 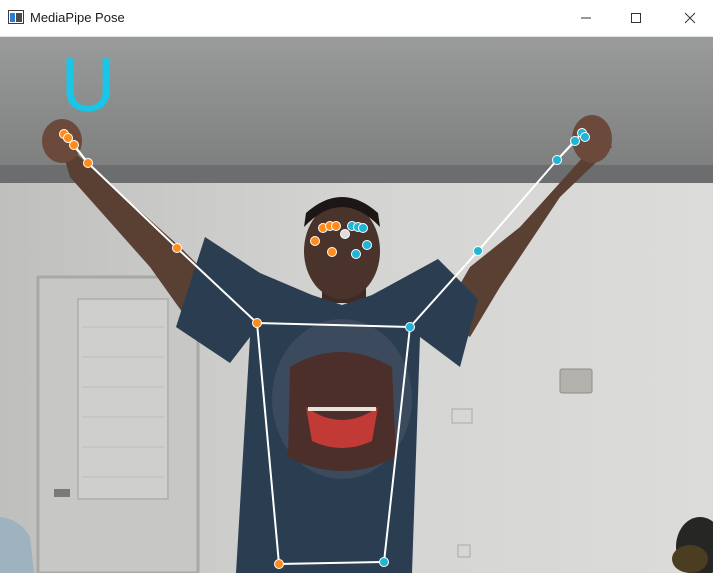 What do you see at coordinates (462, 416) in the screenshot?
I see `wall-outlet` at bounding box center [462, 416].